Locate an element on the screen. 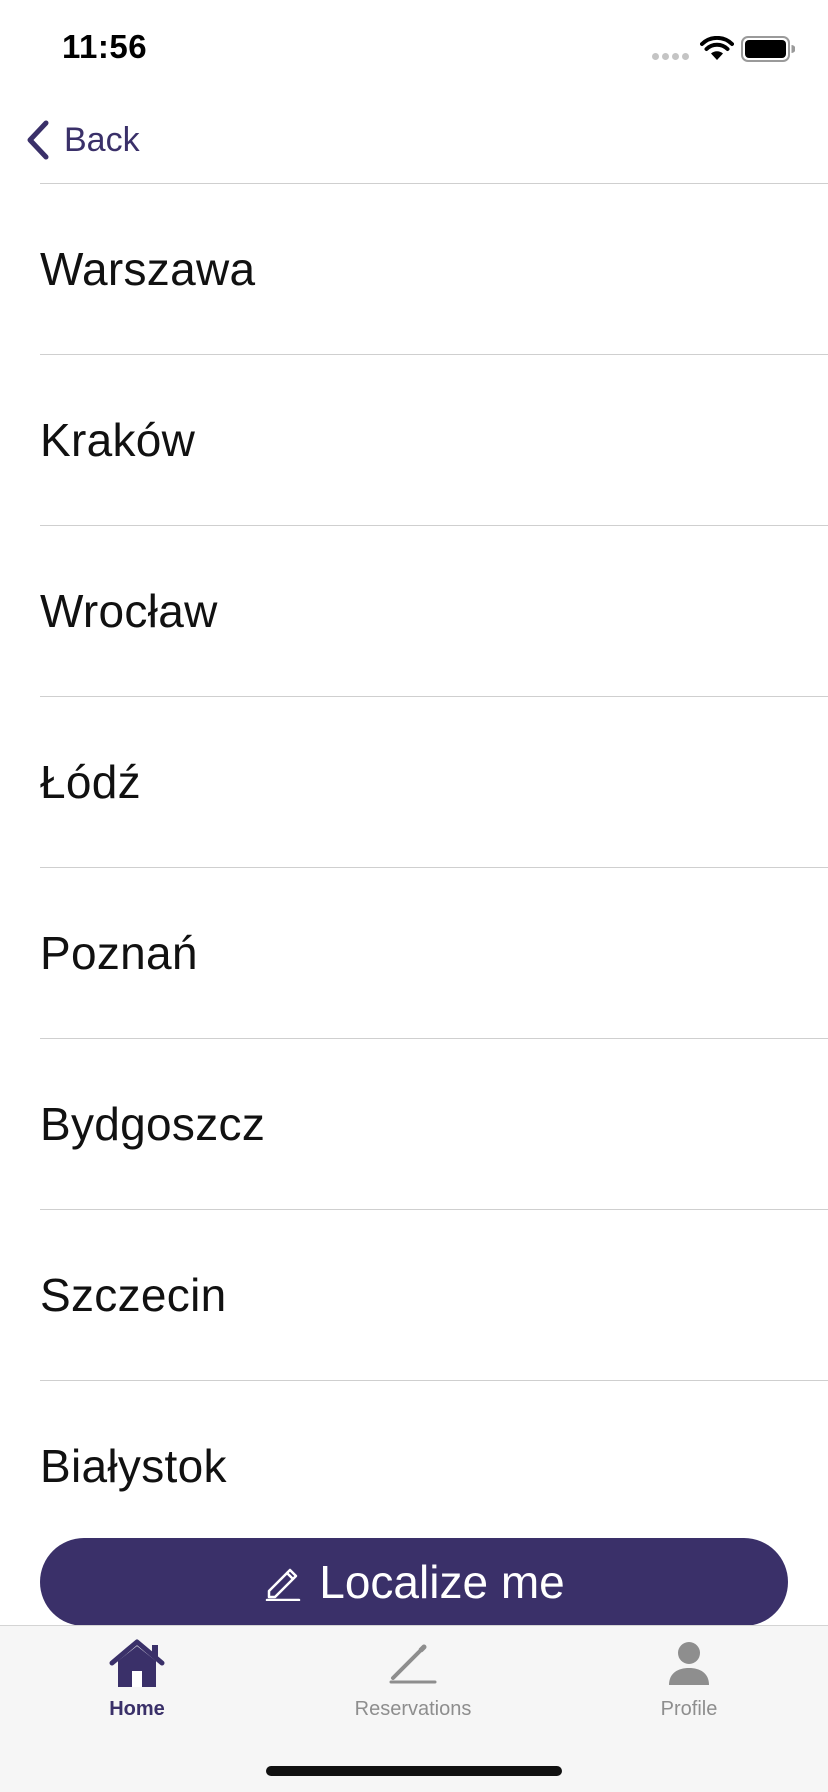  city-name: Białystok is located at coordinates (133, 1465).